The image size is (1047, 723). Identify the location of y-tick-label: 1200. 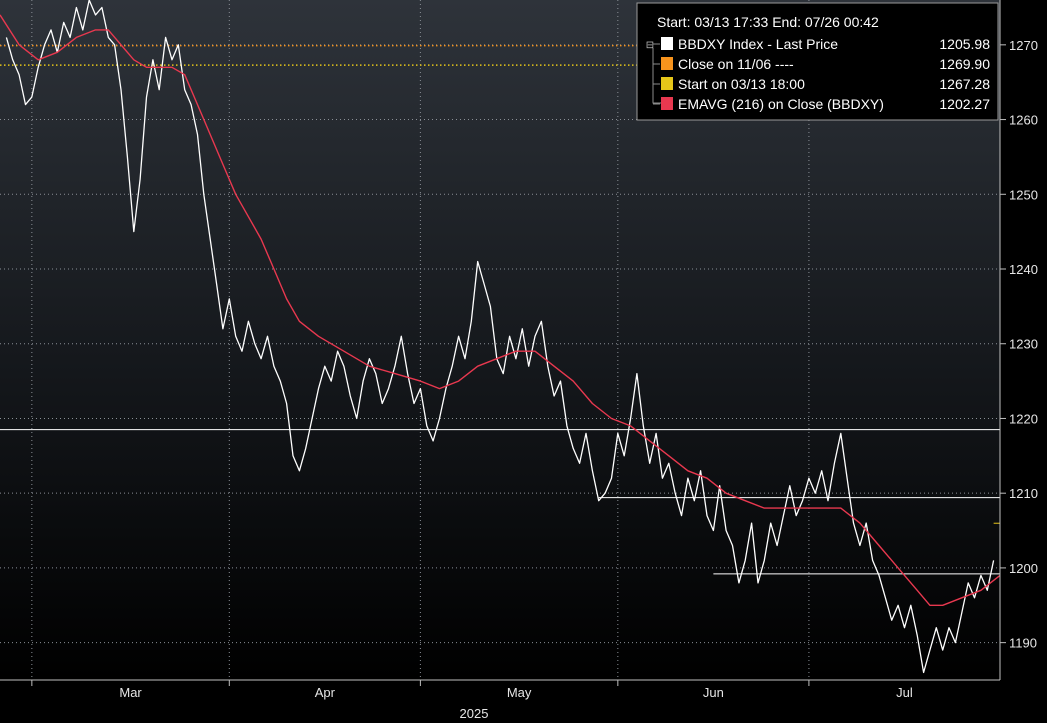
(1023, 568).